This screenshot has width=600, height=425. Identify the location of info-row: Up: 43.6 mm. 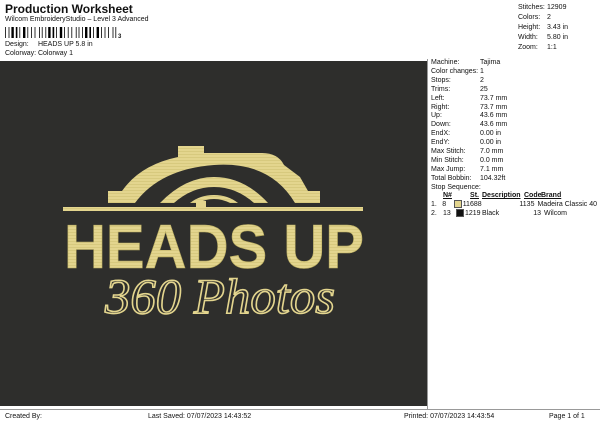
(514, 116).